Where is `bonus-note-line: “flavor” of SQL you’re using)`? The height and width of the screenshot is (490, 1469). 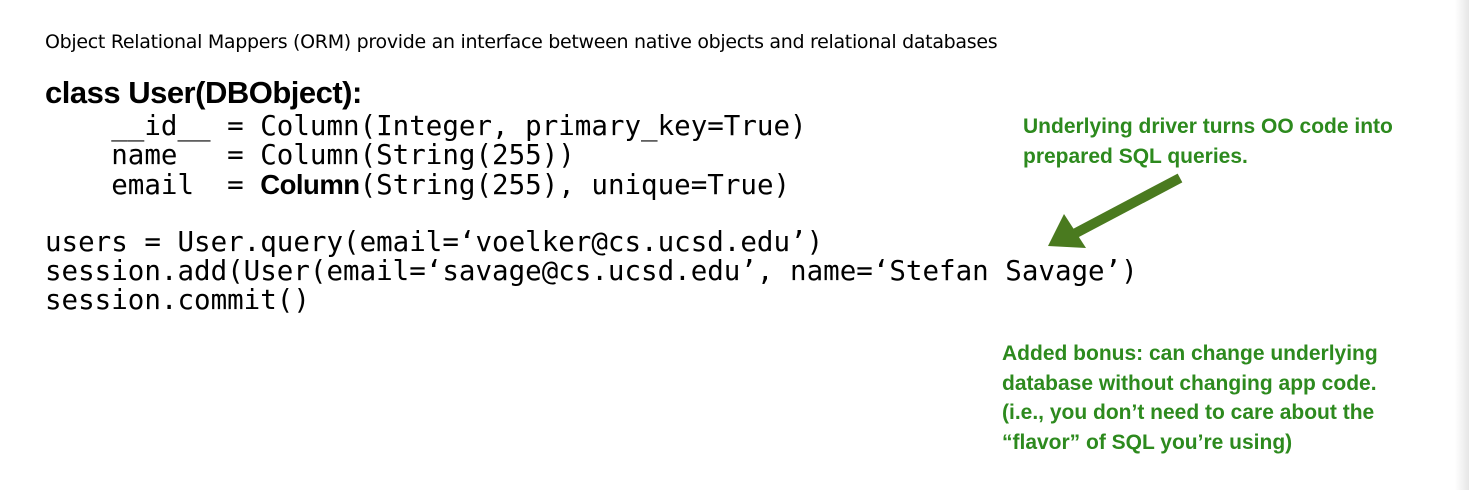
bonus-note-line: “flavor” of SQL you’re using) is located at coordinates (1147, 442).